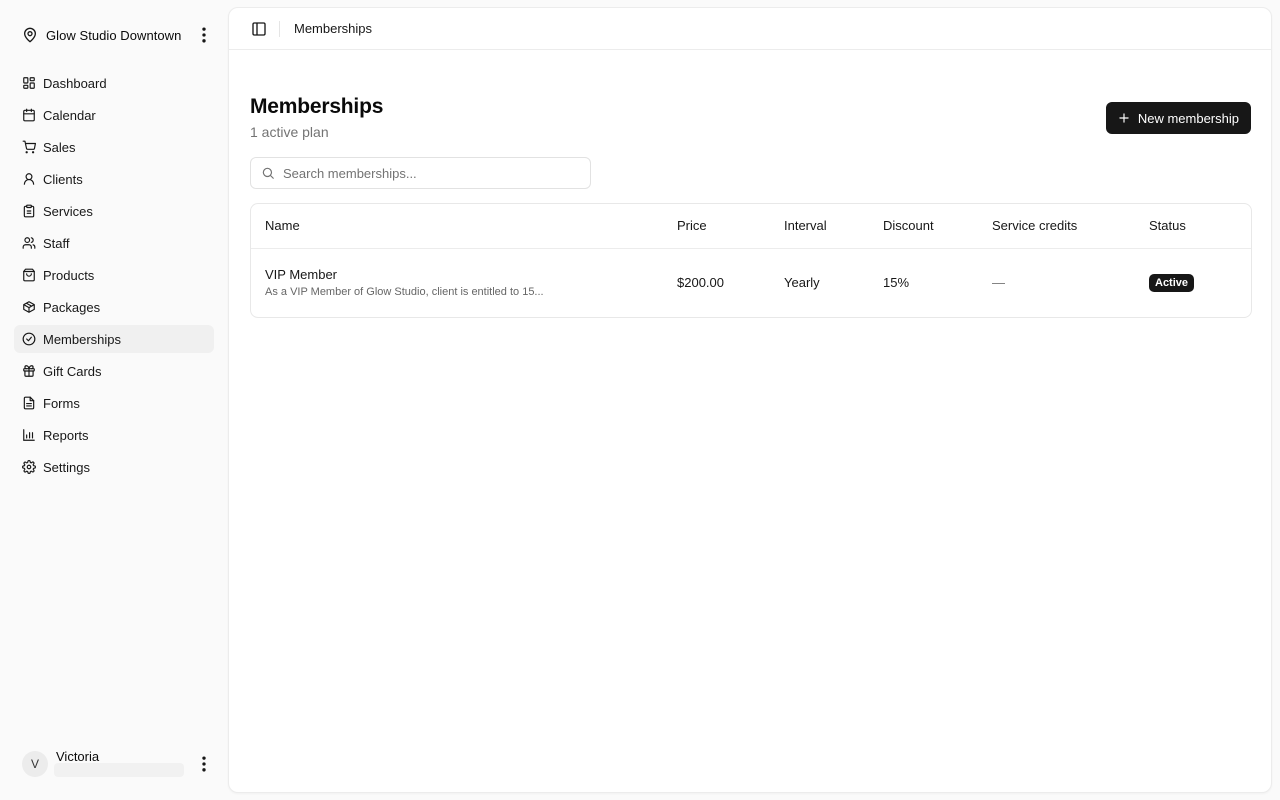 The height and width of the screenshot is (800, 1280). Describe the element at coordinates (114, 147) in the screenshot. I see `sidebar-item-sales: Sales` at that location.